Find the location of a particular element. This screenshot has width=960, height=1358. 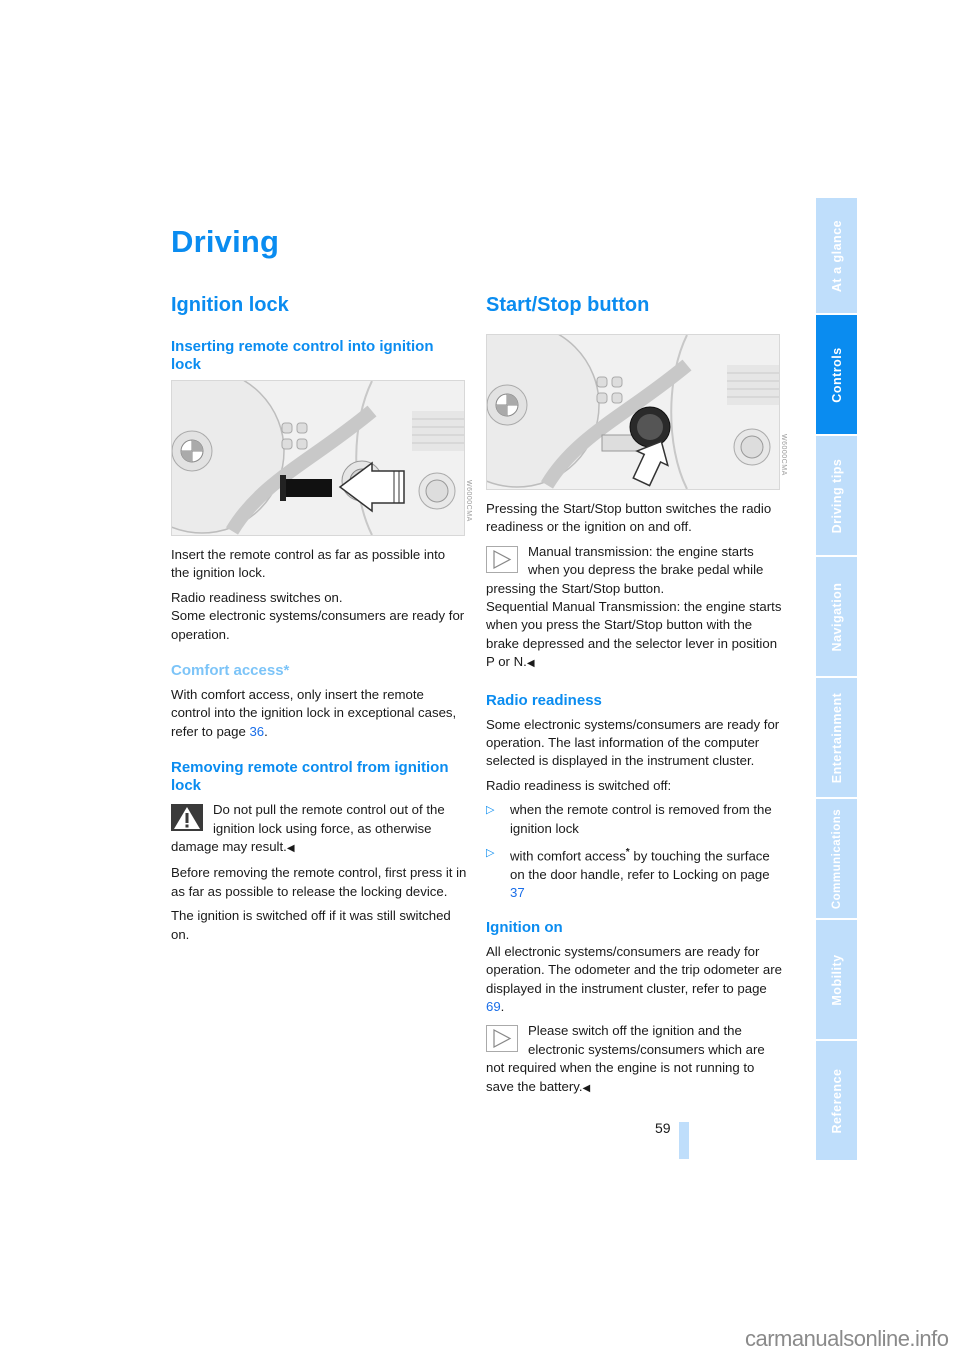

tab-controls: Controls is located at coordinates (836, 374).